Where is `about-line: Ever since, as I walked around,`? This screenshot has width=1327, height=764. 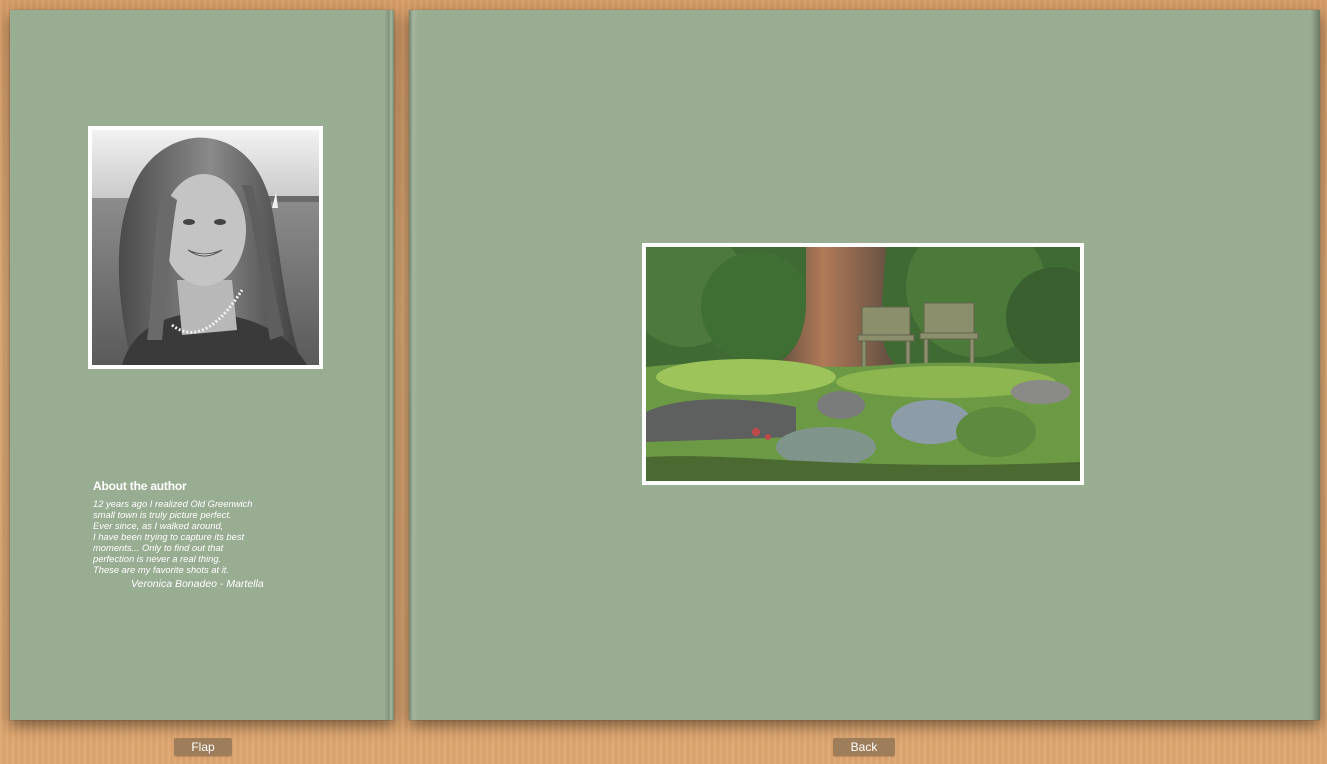
about-line: Ever since, as I walked around, is located at coordinates (158, 525).